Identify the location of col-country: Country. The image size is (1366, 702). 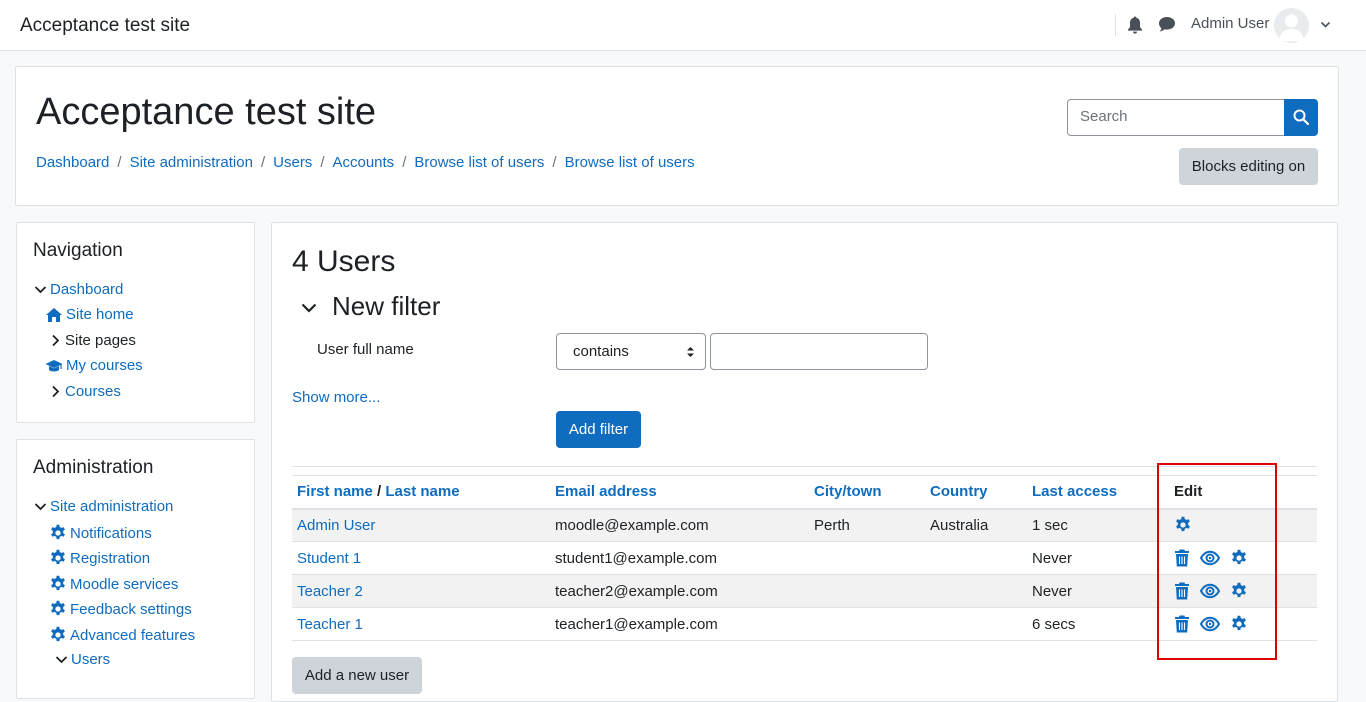
(976, 492).